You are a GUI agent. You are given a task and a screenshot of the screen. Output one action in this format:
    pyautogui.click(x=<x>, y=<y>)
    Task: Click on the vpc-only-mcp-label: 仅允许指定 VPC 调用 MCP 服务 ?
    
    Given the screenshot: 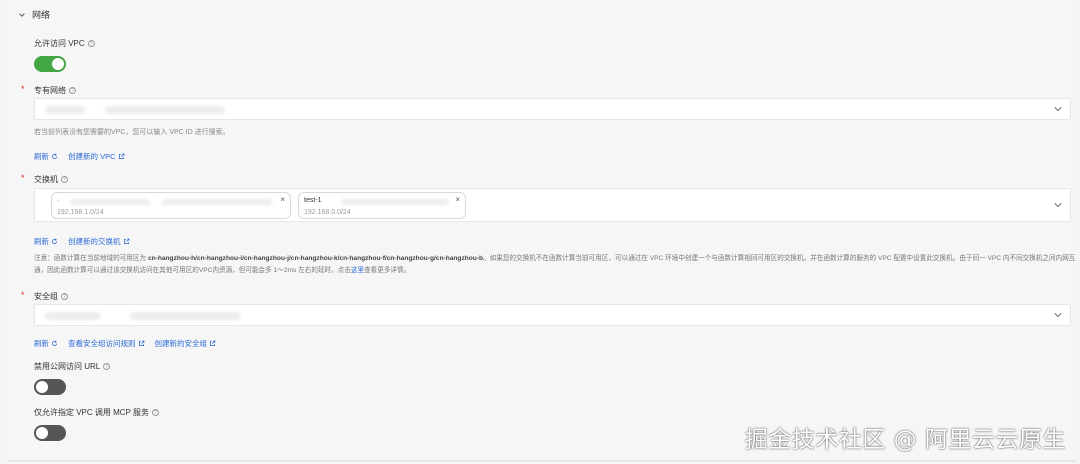 What is the action you would take?
    pyautogui.click(x=96, y=412)
    